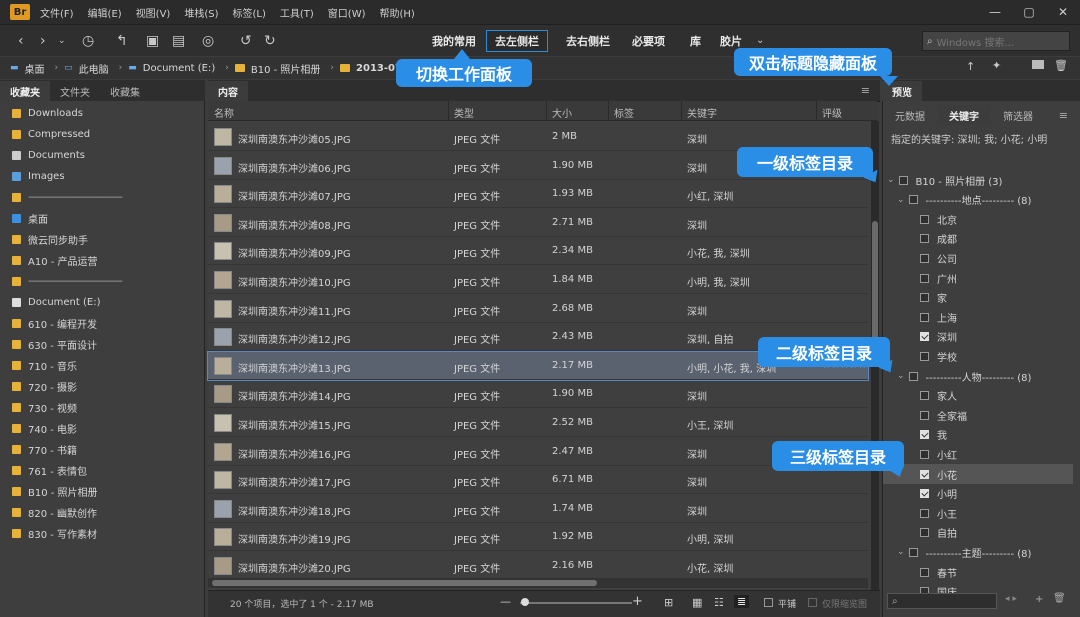 Image resolution: width=1080 pixels, height=617 pixels. I want to click on table-row: 深圳南澳东冲沙滩19.JPG JPEG 文件 1.92 MB 小明, 深圳, so click(538, 537).